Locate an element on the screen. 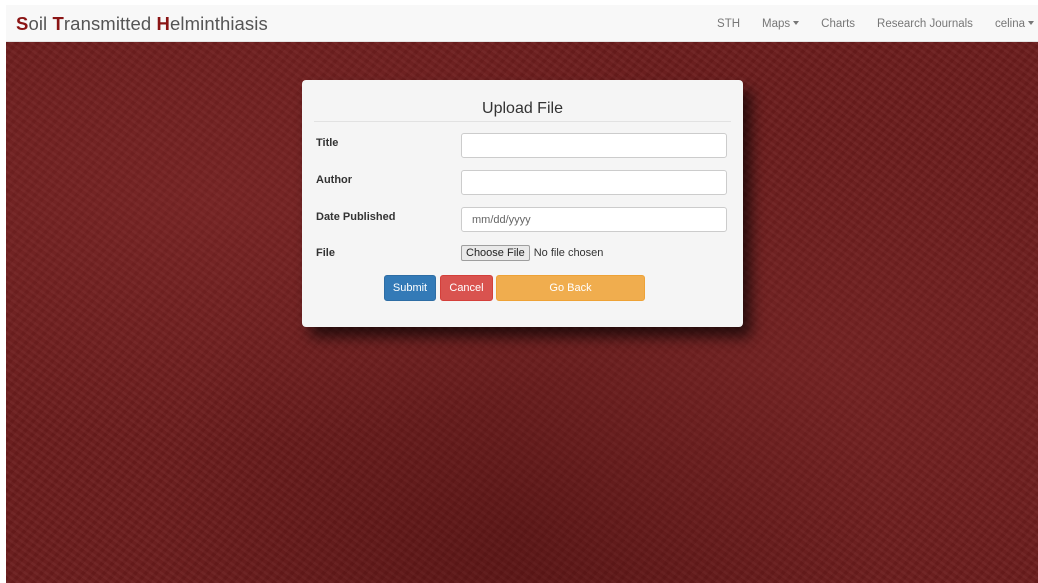 The image size is (1038, 583). file-picker: Choose File No file chosen is located at coordinates (532, 253).